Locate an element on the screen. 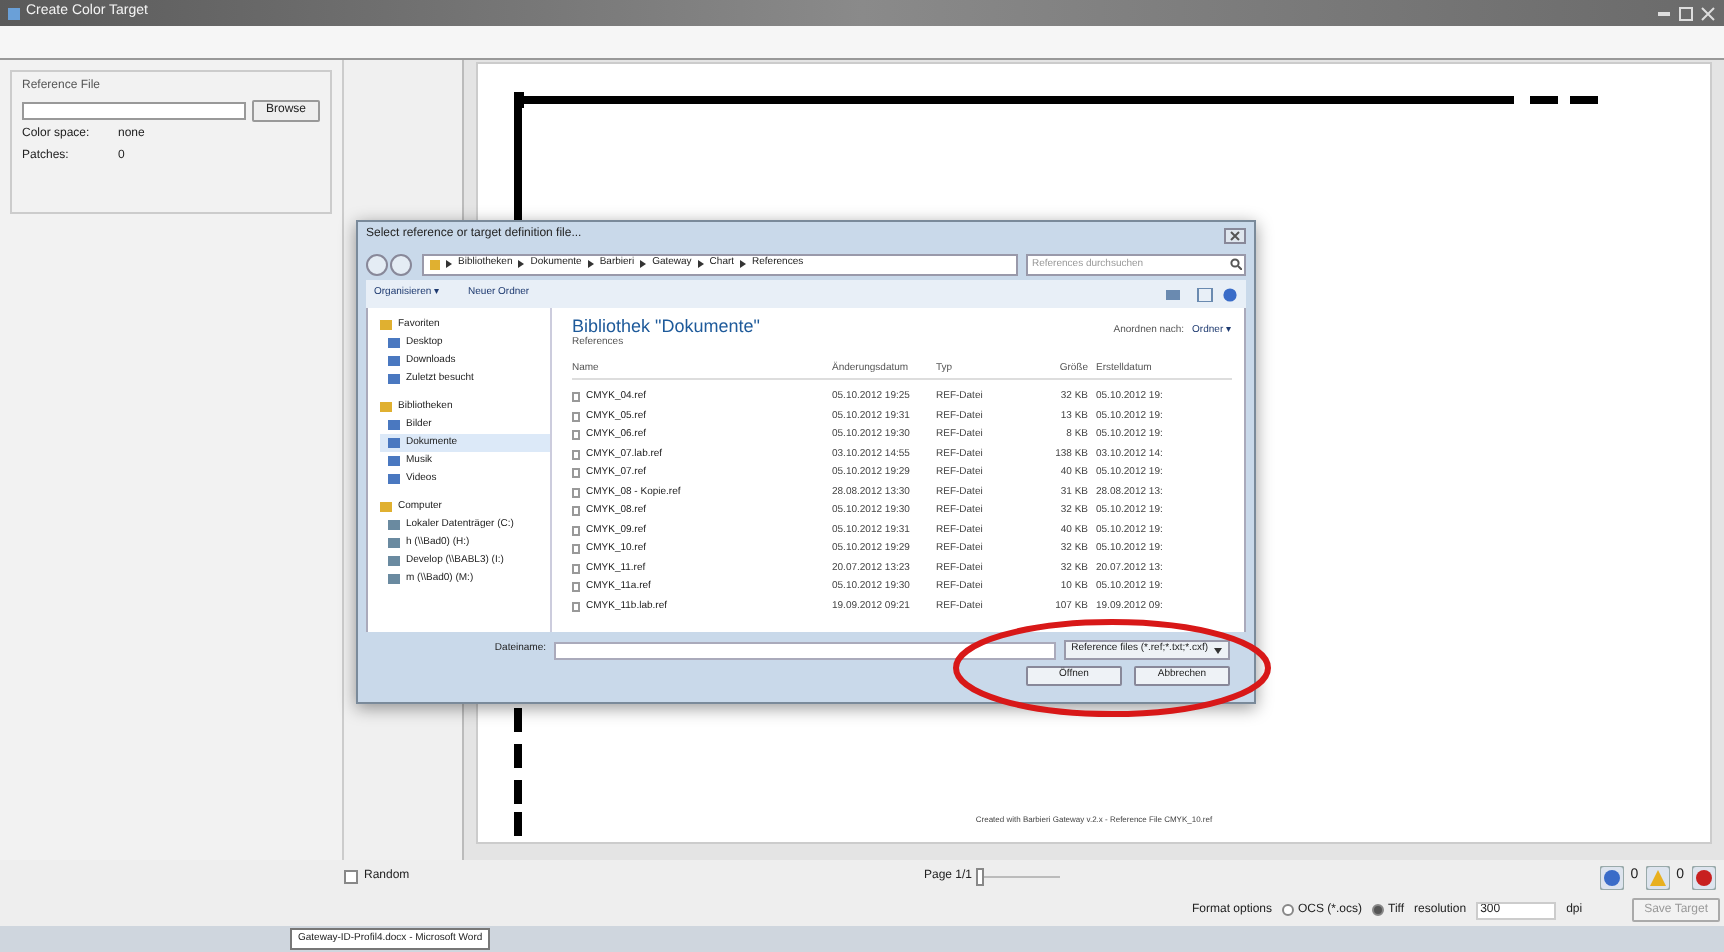  library-title: Bibliothek "Dokumente" is located at coordinates (667, 326).